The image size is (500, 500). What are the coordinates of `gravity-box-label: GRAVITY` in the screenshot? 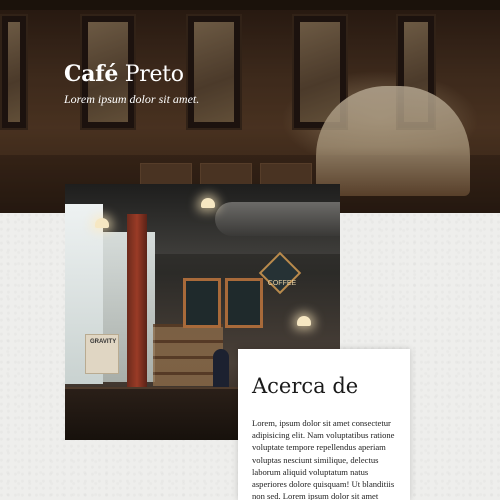 It's located at (103, 342).